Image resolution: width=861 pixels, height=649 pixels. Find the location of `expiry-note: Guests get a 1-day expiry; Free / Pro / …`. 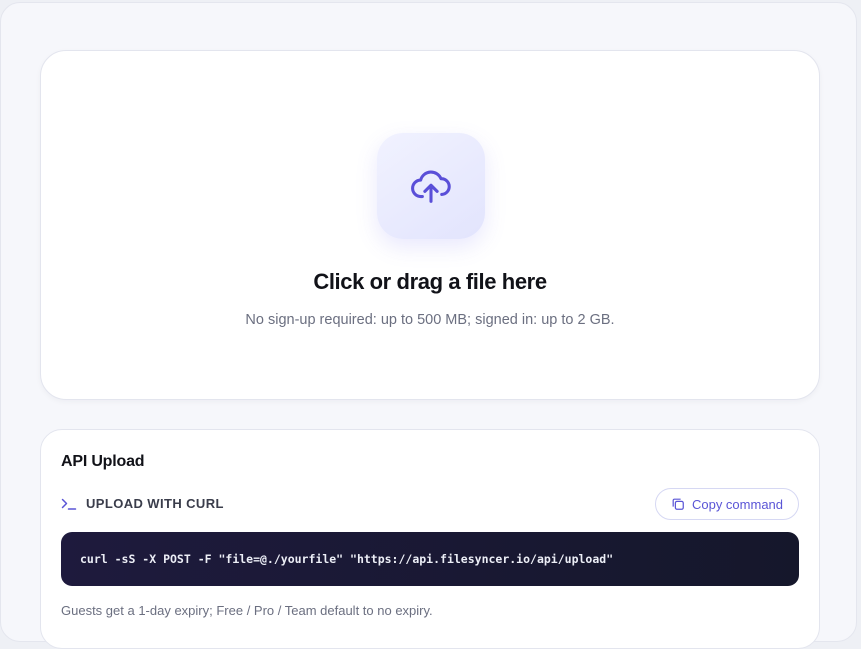

expiry-note: Guests get a 1-day expiry; Free / Pro / … is located at coordinates (247, 610).